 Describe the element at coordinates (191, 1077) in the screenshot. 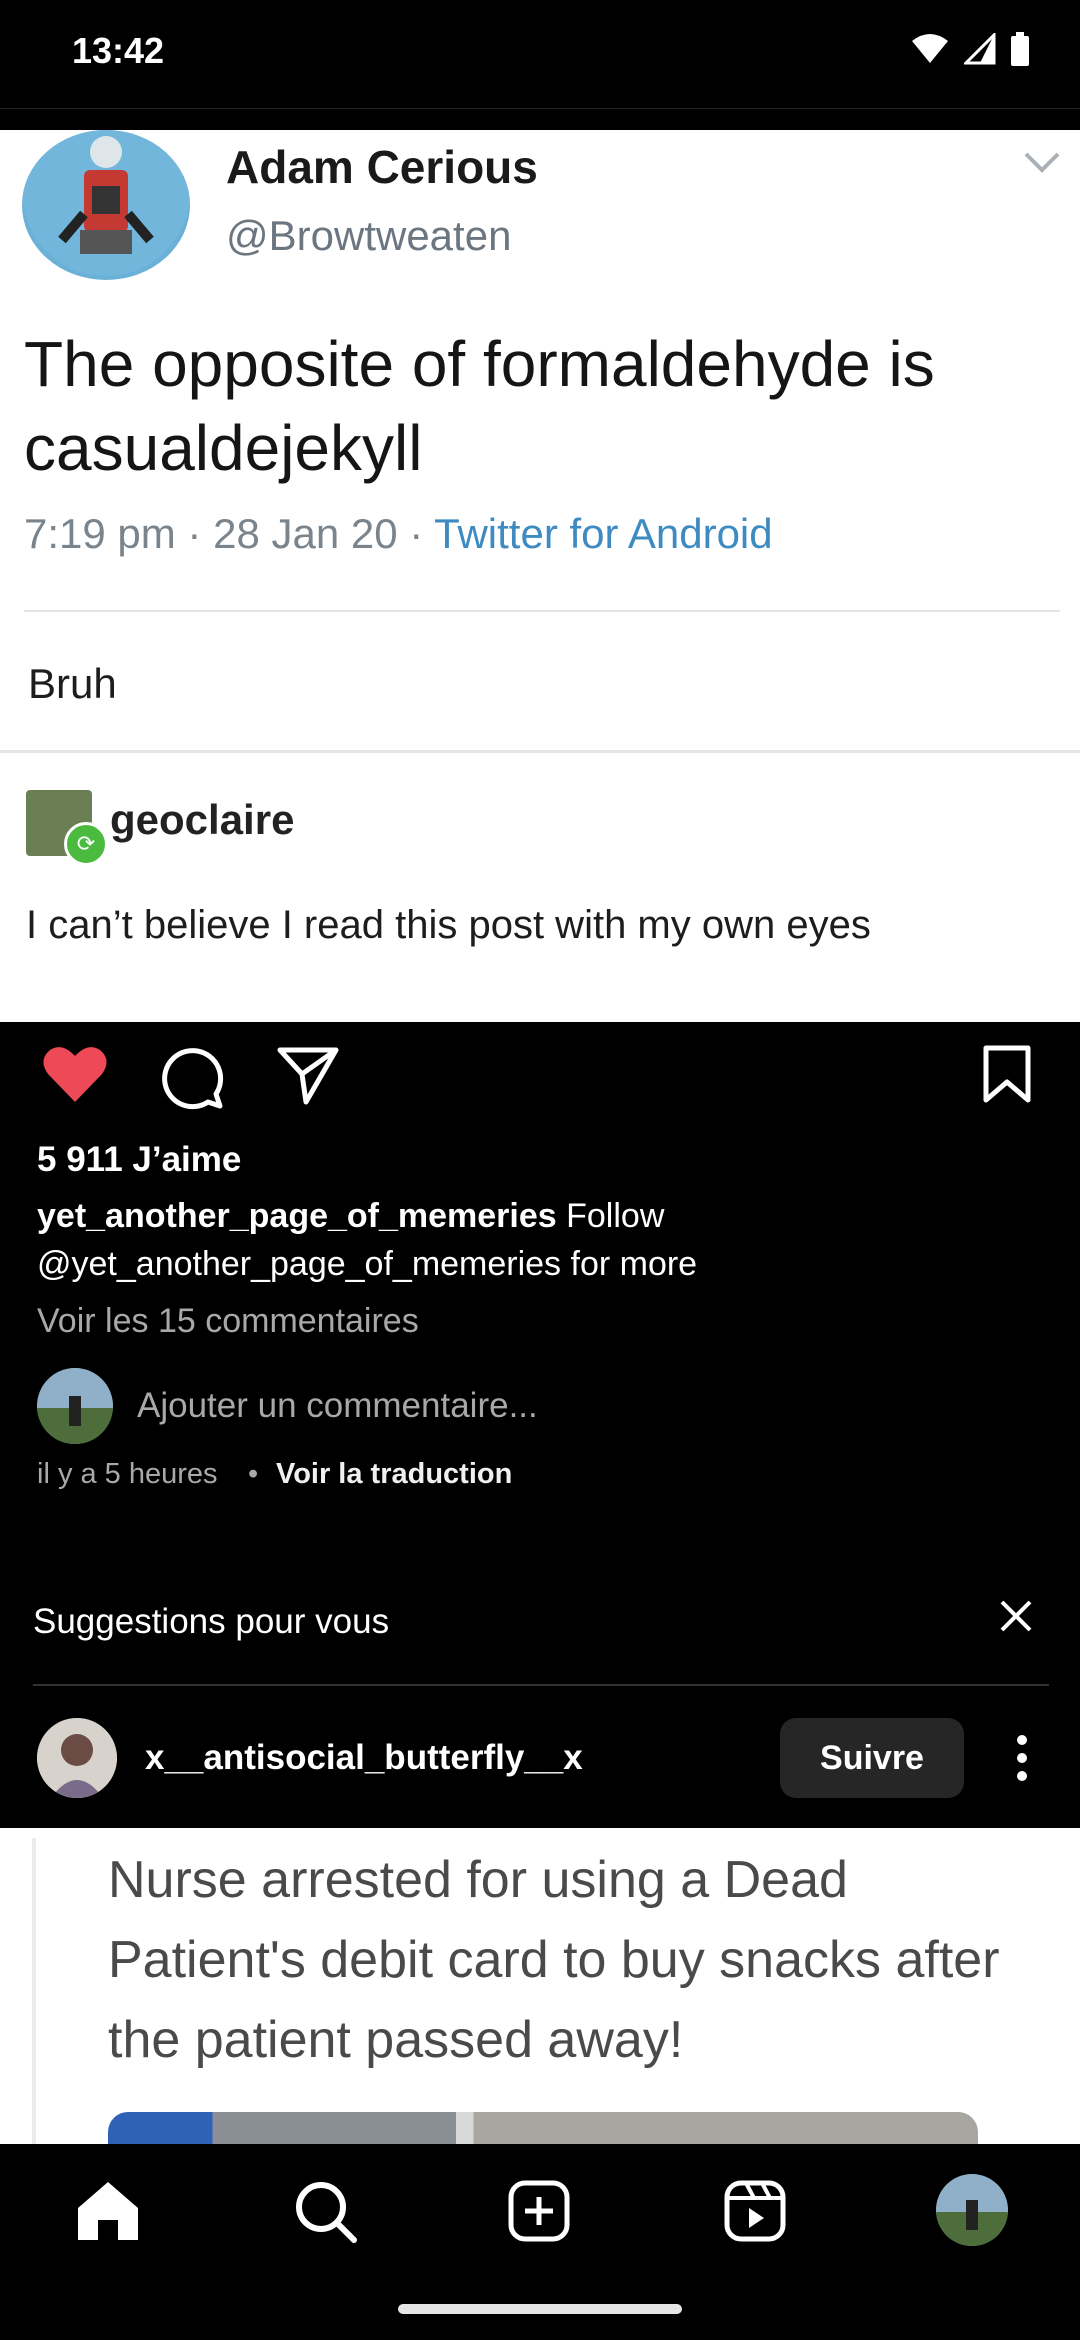

I see `comment-icon` at that location.